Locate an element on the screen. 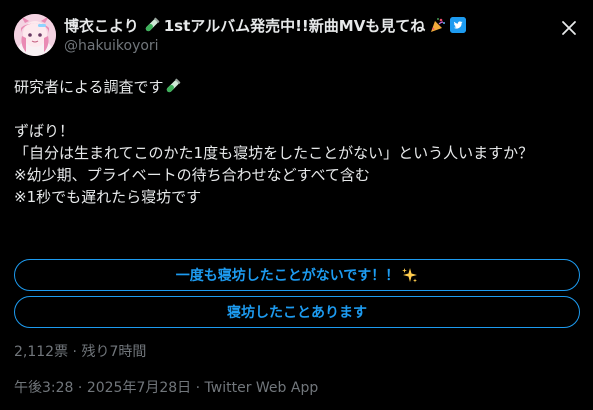 Image resolution: width=593 pixels, height=410 pixels. avatar is located at coordinates (35, 35).